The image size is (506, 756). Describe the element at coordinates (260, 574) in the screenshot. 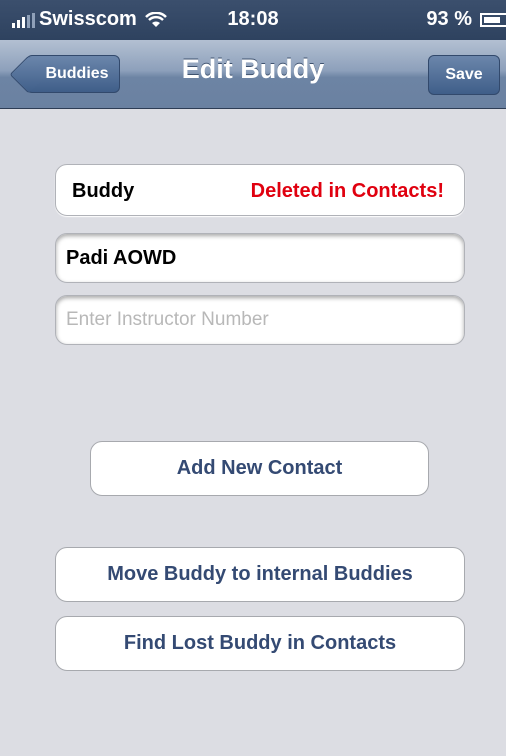

I see `move-buddy-button: Move Buddy to internal Buddies` at that location.